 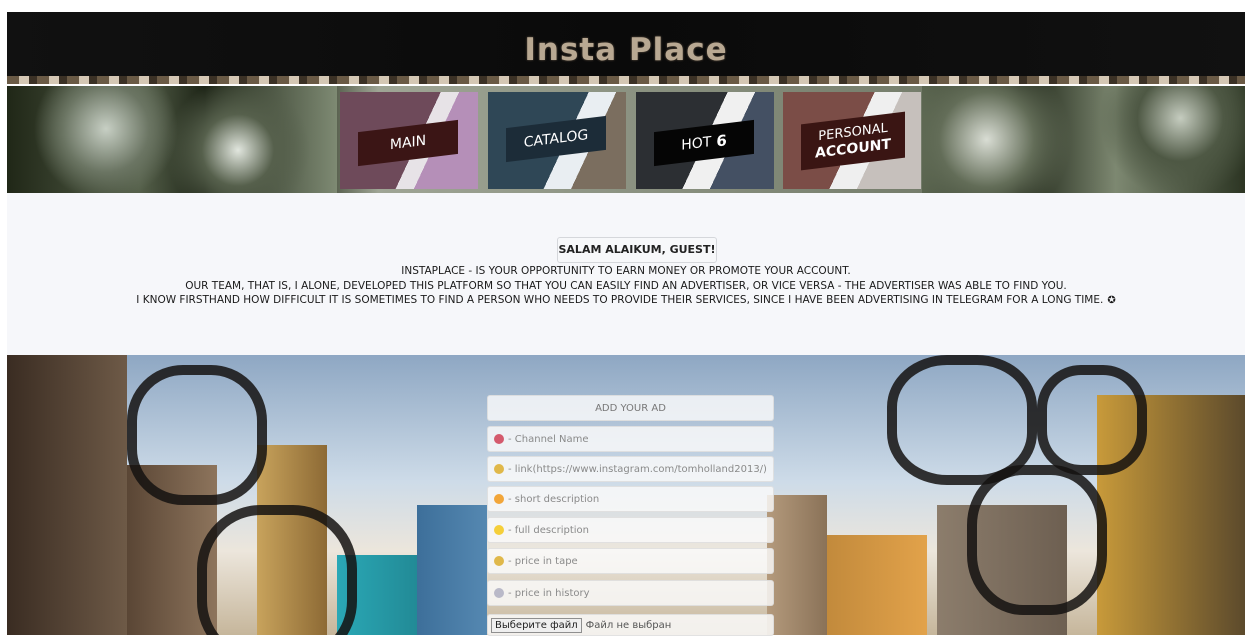 What do you see at coordinates (549, 593) in the screenshot?
I see `price-history-placeholder: - price in history` at bounding box center [549, 593].